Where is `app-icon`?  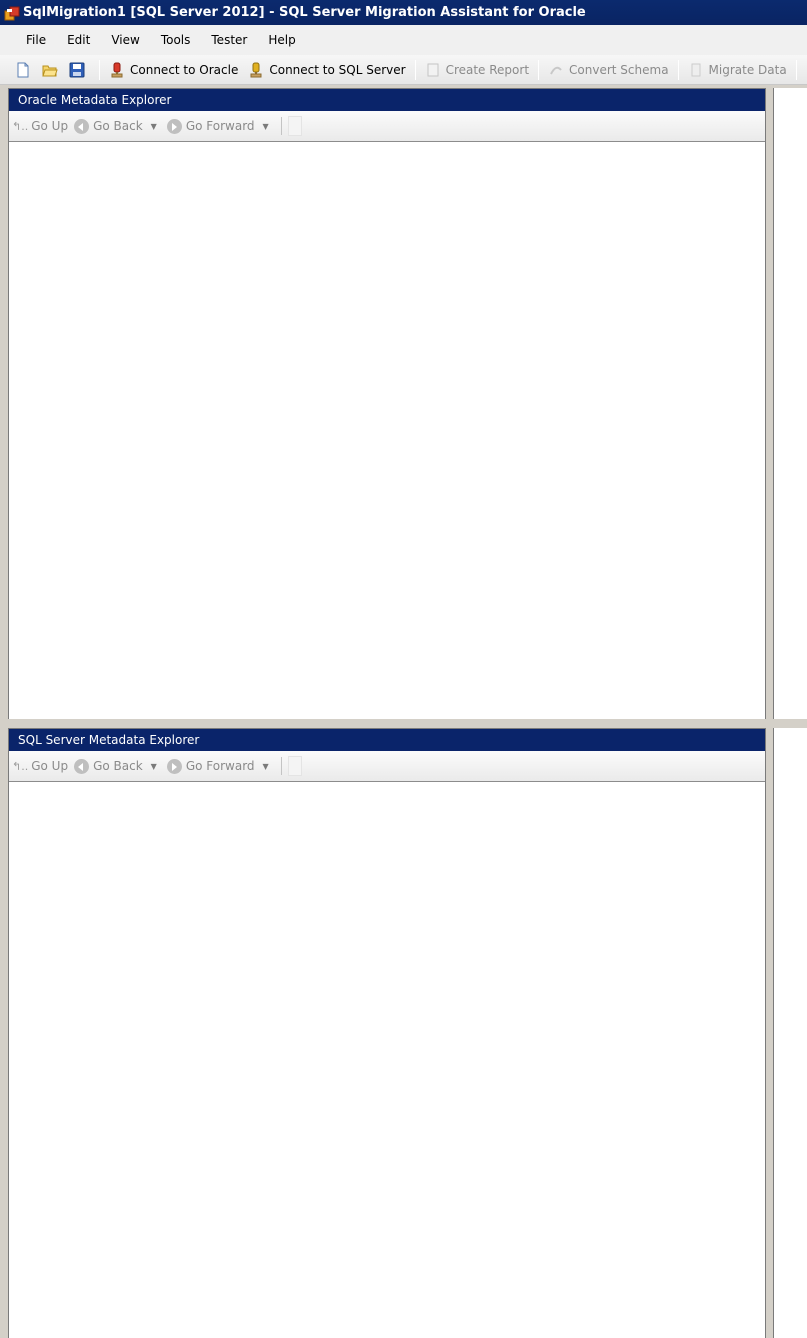 app-icon is located at coordinates (12, 13).